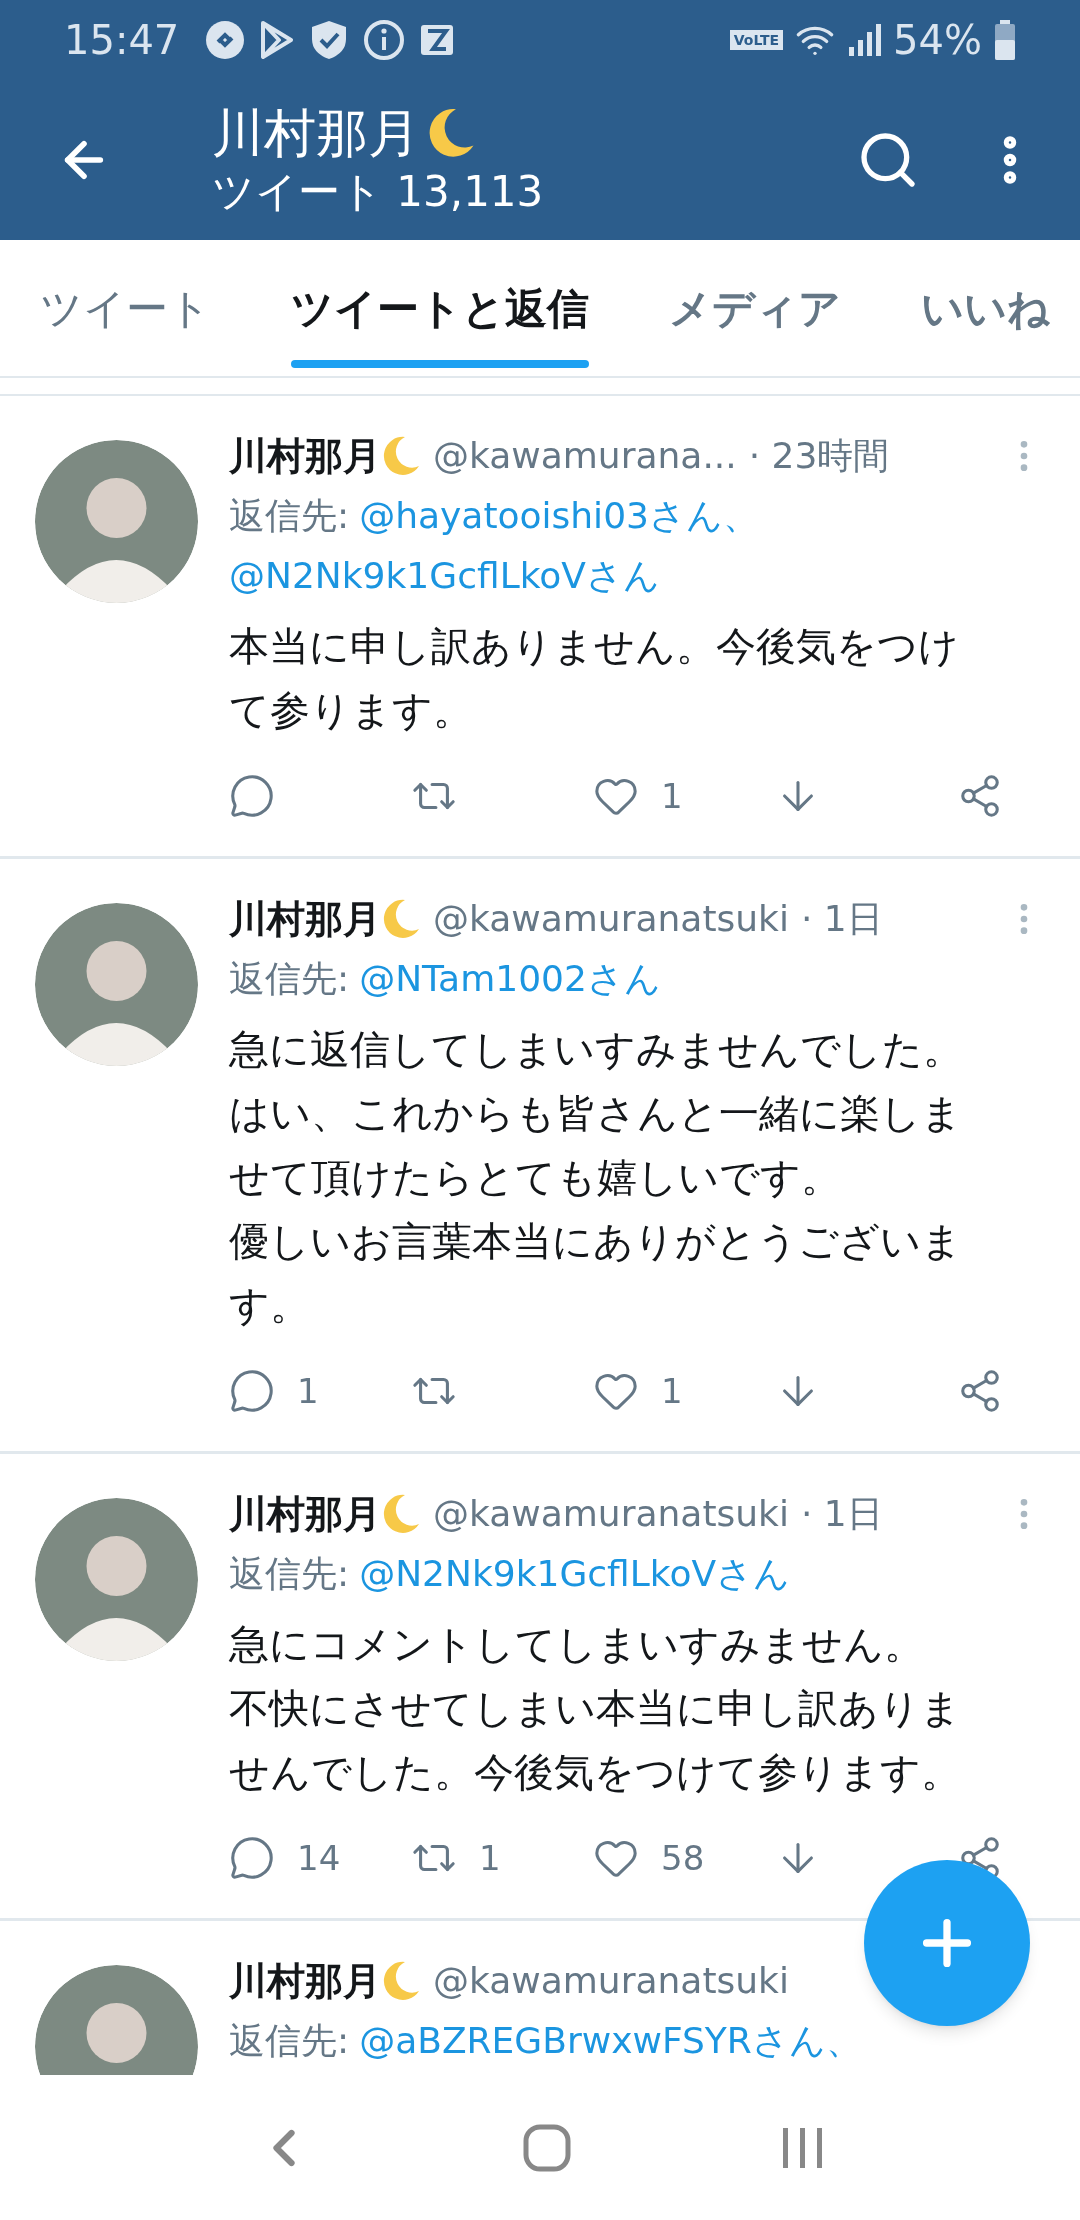 Image resolution: width=1080 pixels, height=2220 pixels. Describe the element at coordinates (437, 40) in the screenshot. I see `app-notification-icon` at that location.